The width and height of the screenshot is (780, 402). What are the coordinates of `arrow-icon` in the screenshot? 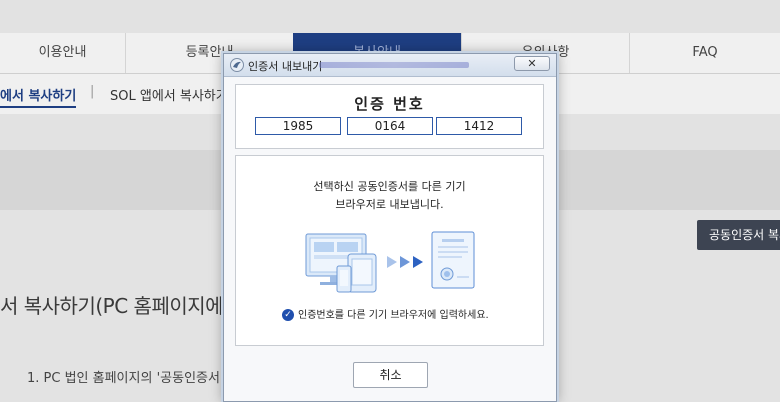 It's located at (405, 262).